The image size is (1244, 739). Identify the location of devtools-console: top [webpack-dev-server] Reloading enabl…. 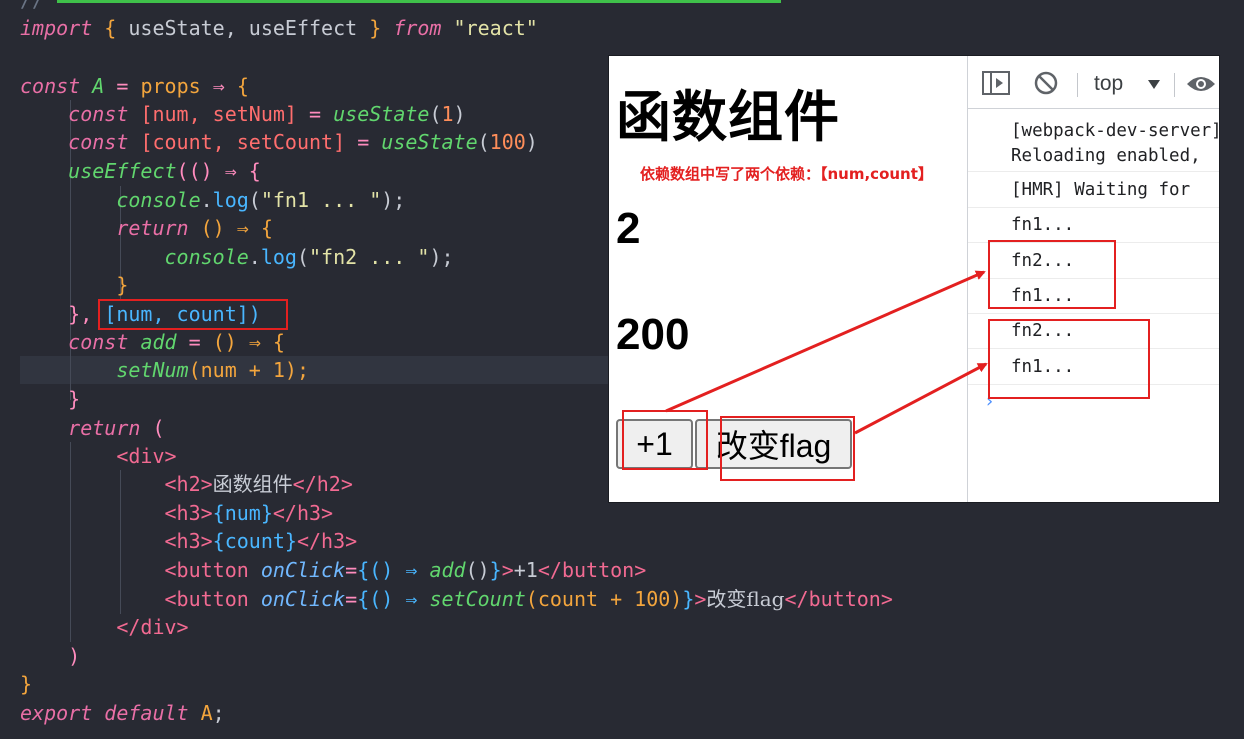
(1093, 279).